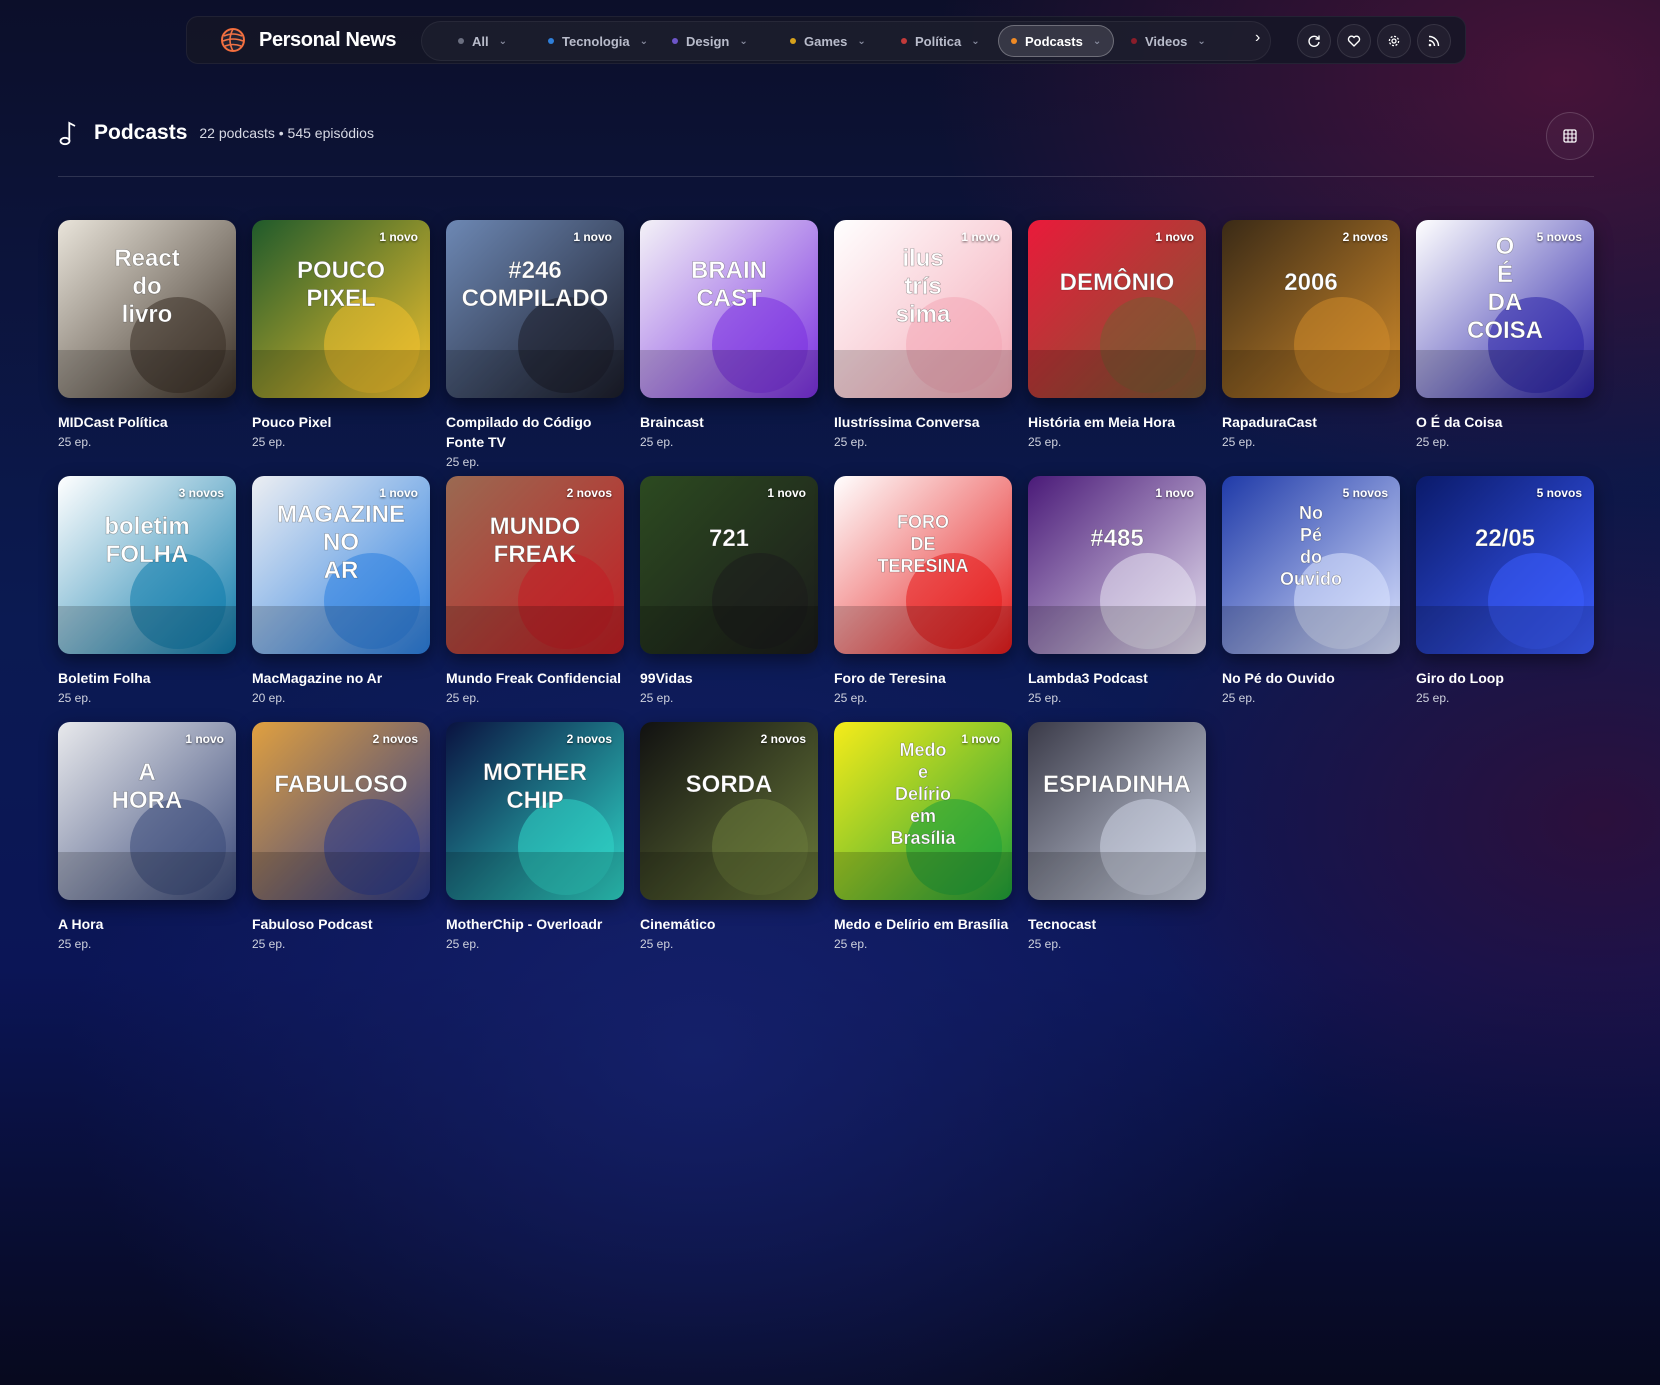 The image size is (1660, 1385). Describe the element at coordinates (1311, 422) in the screenshot. I see `podcast-title: RapaduraCast` at that location.